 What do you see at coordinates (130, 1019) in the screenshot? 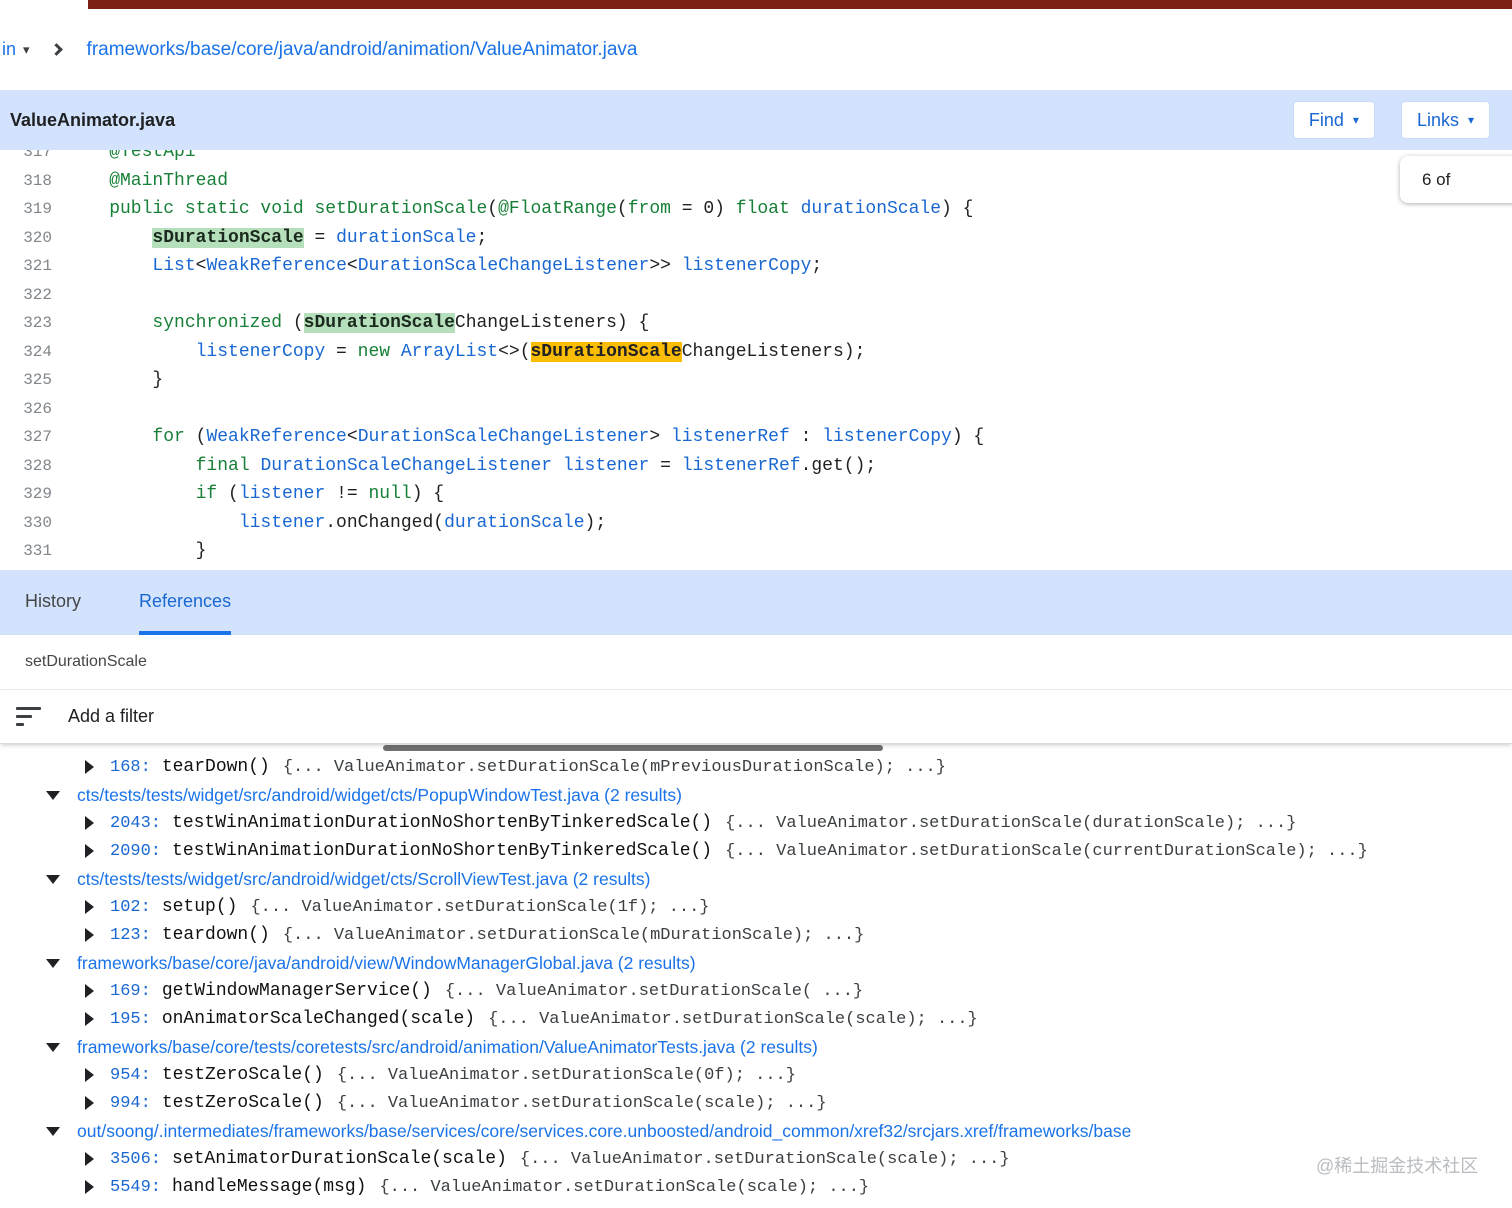
I see `match-line-number: 195:` at bounding box center [130, 1019].